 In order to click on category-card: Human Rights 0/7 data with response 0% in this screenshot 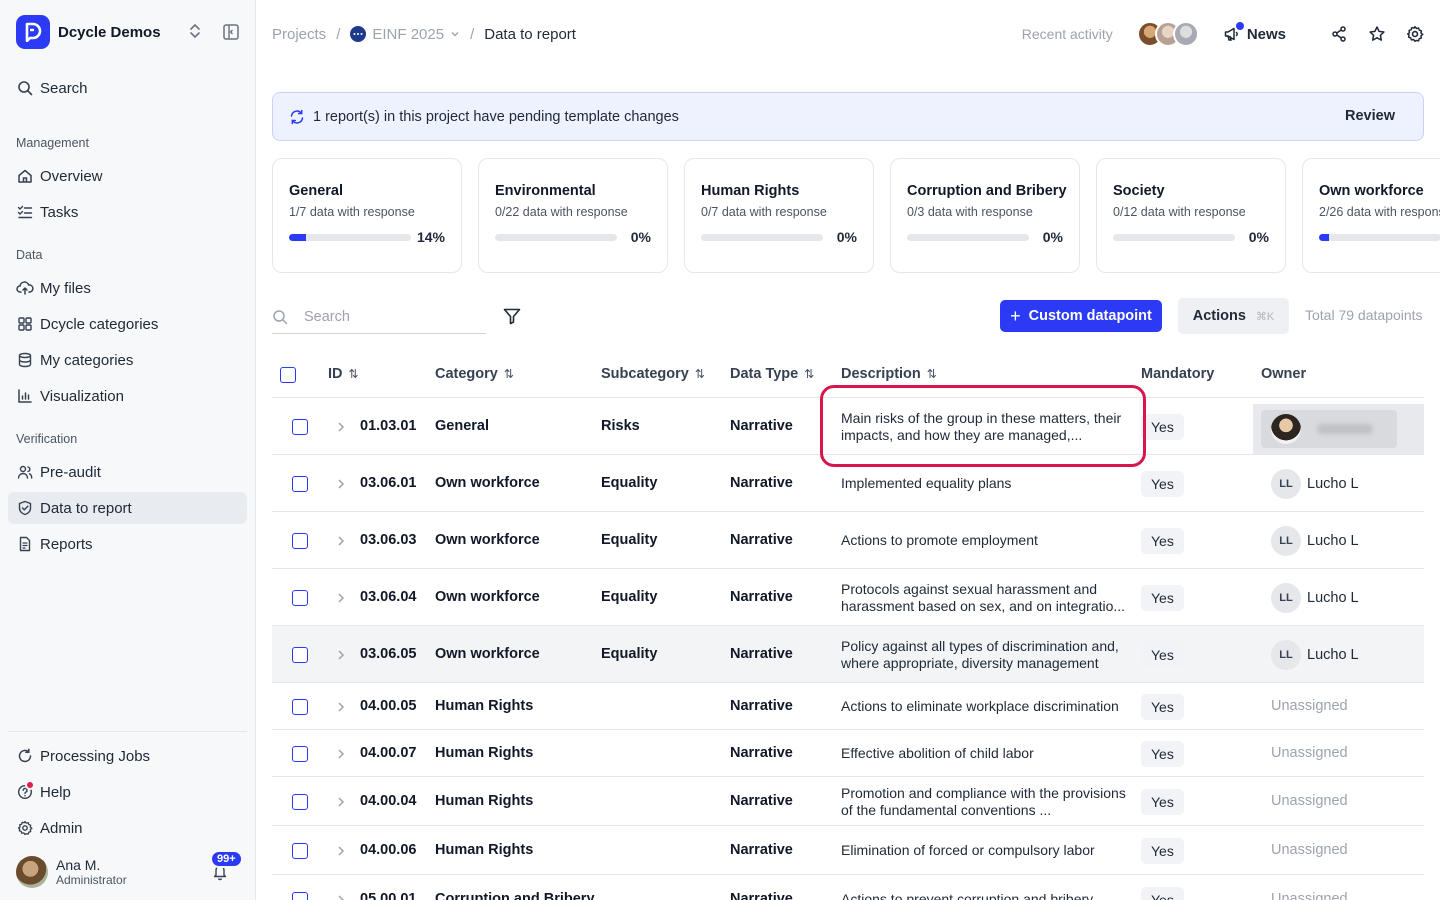, I will do `click(779, 215)`.